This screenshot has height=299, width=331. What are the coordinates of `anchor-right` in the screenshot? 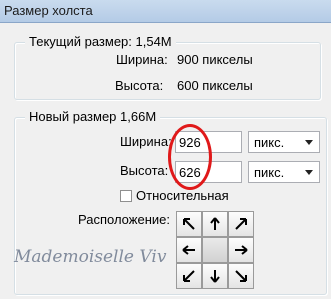 It's located at (241, 250).